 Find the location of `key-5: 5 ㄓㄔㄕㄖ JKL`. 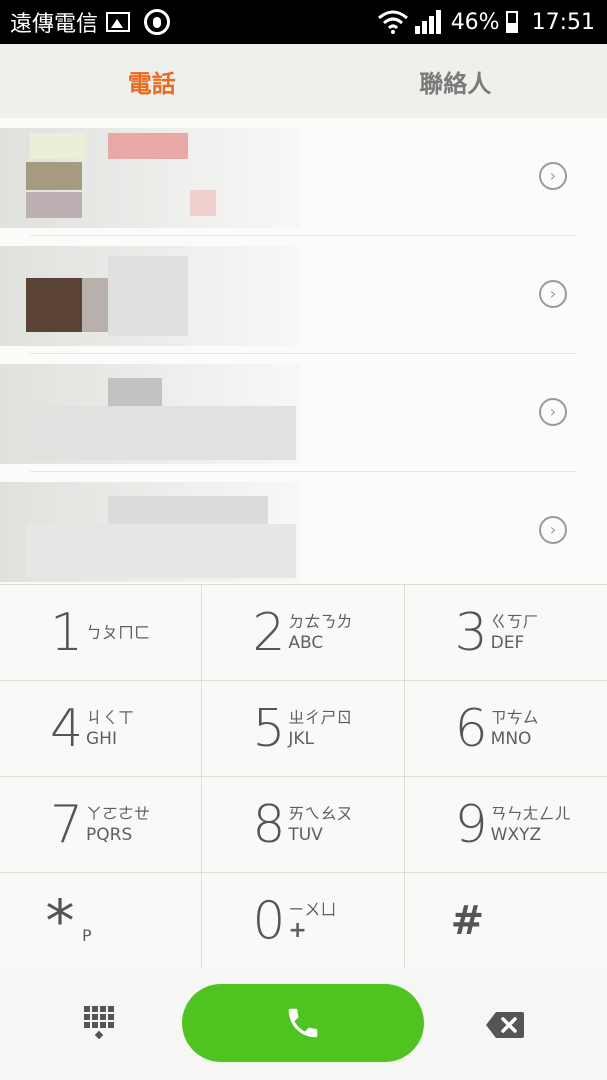

key-5: 5 ㄓㄔㄕㄖ JKL is located at coordinates (303, 729).